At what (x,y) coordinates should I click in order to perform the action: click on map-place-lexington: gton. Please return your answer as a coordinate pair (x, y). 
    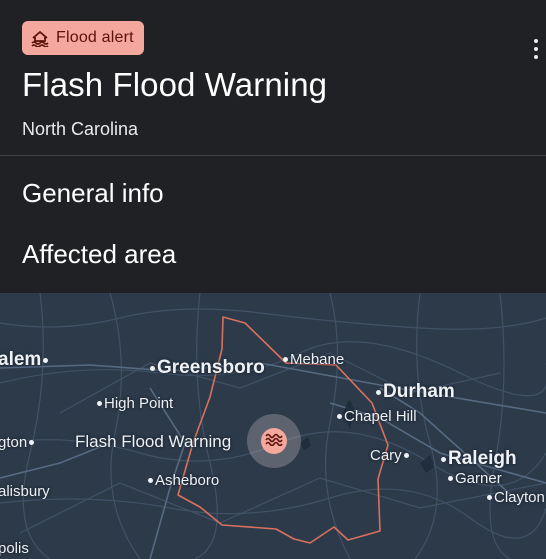
    Looking at the image, I should click on (17, 442).